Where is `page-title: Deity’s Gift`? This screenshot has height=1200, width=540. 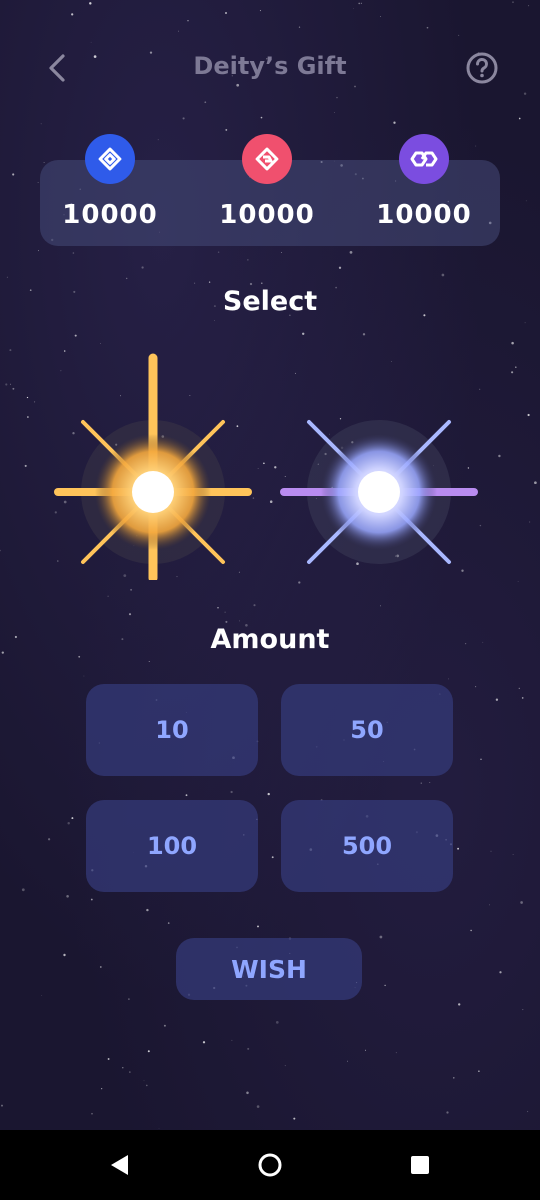
page-title: Deity’s Gift is located at coordinates (270, 66).